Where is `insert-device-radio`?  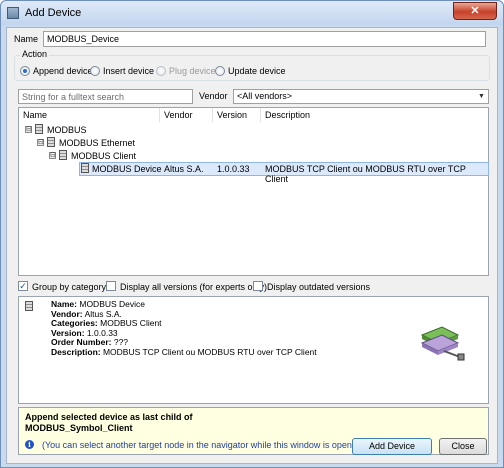
insert-device-radio is located at coordinates (95, 71).